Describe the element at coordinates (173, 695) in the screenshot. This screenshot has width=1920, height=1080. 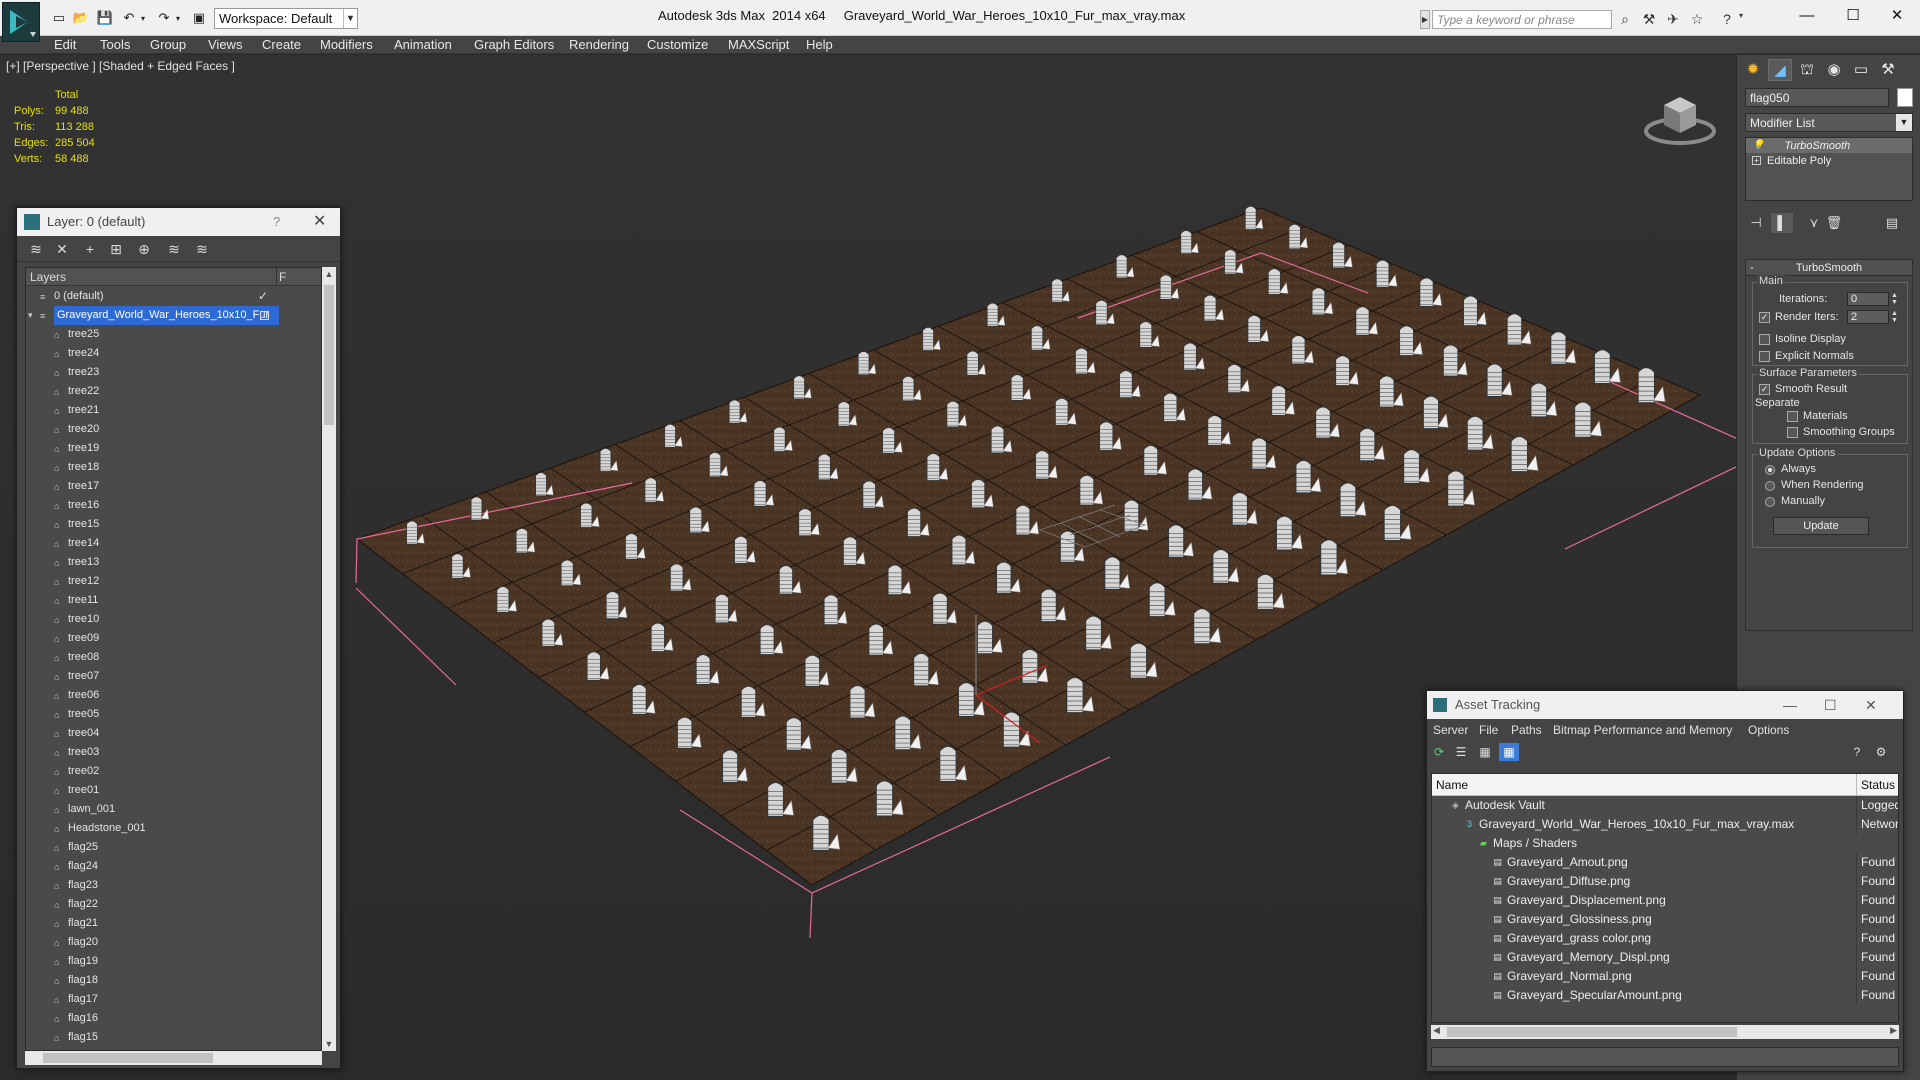
I see `layer-object-row: ⌂ tree06` at that location.